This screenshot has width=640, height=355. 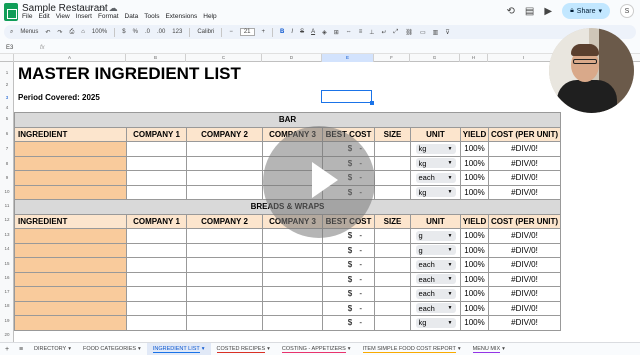 I want to click on comments-icon: ▤, so click(x=529, y=11).